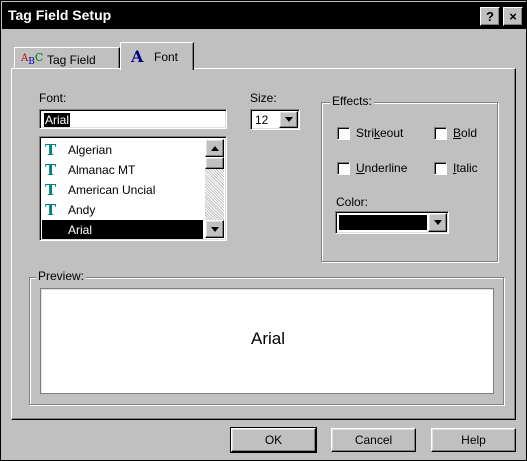 Image resolution: width=527 pixels, height=461 pixels. What do you see at coordinates (122, 210) in the screenshot?
I see `list-item: T Andy` at bounding box center [122, 210].